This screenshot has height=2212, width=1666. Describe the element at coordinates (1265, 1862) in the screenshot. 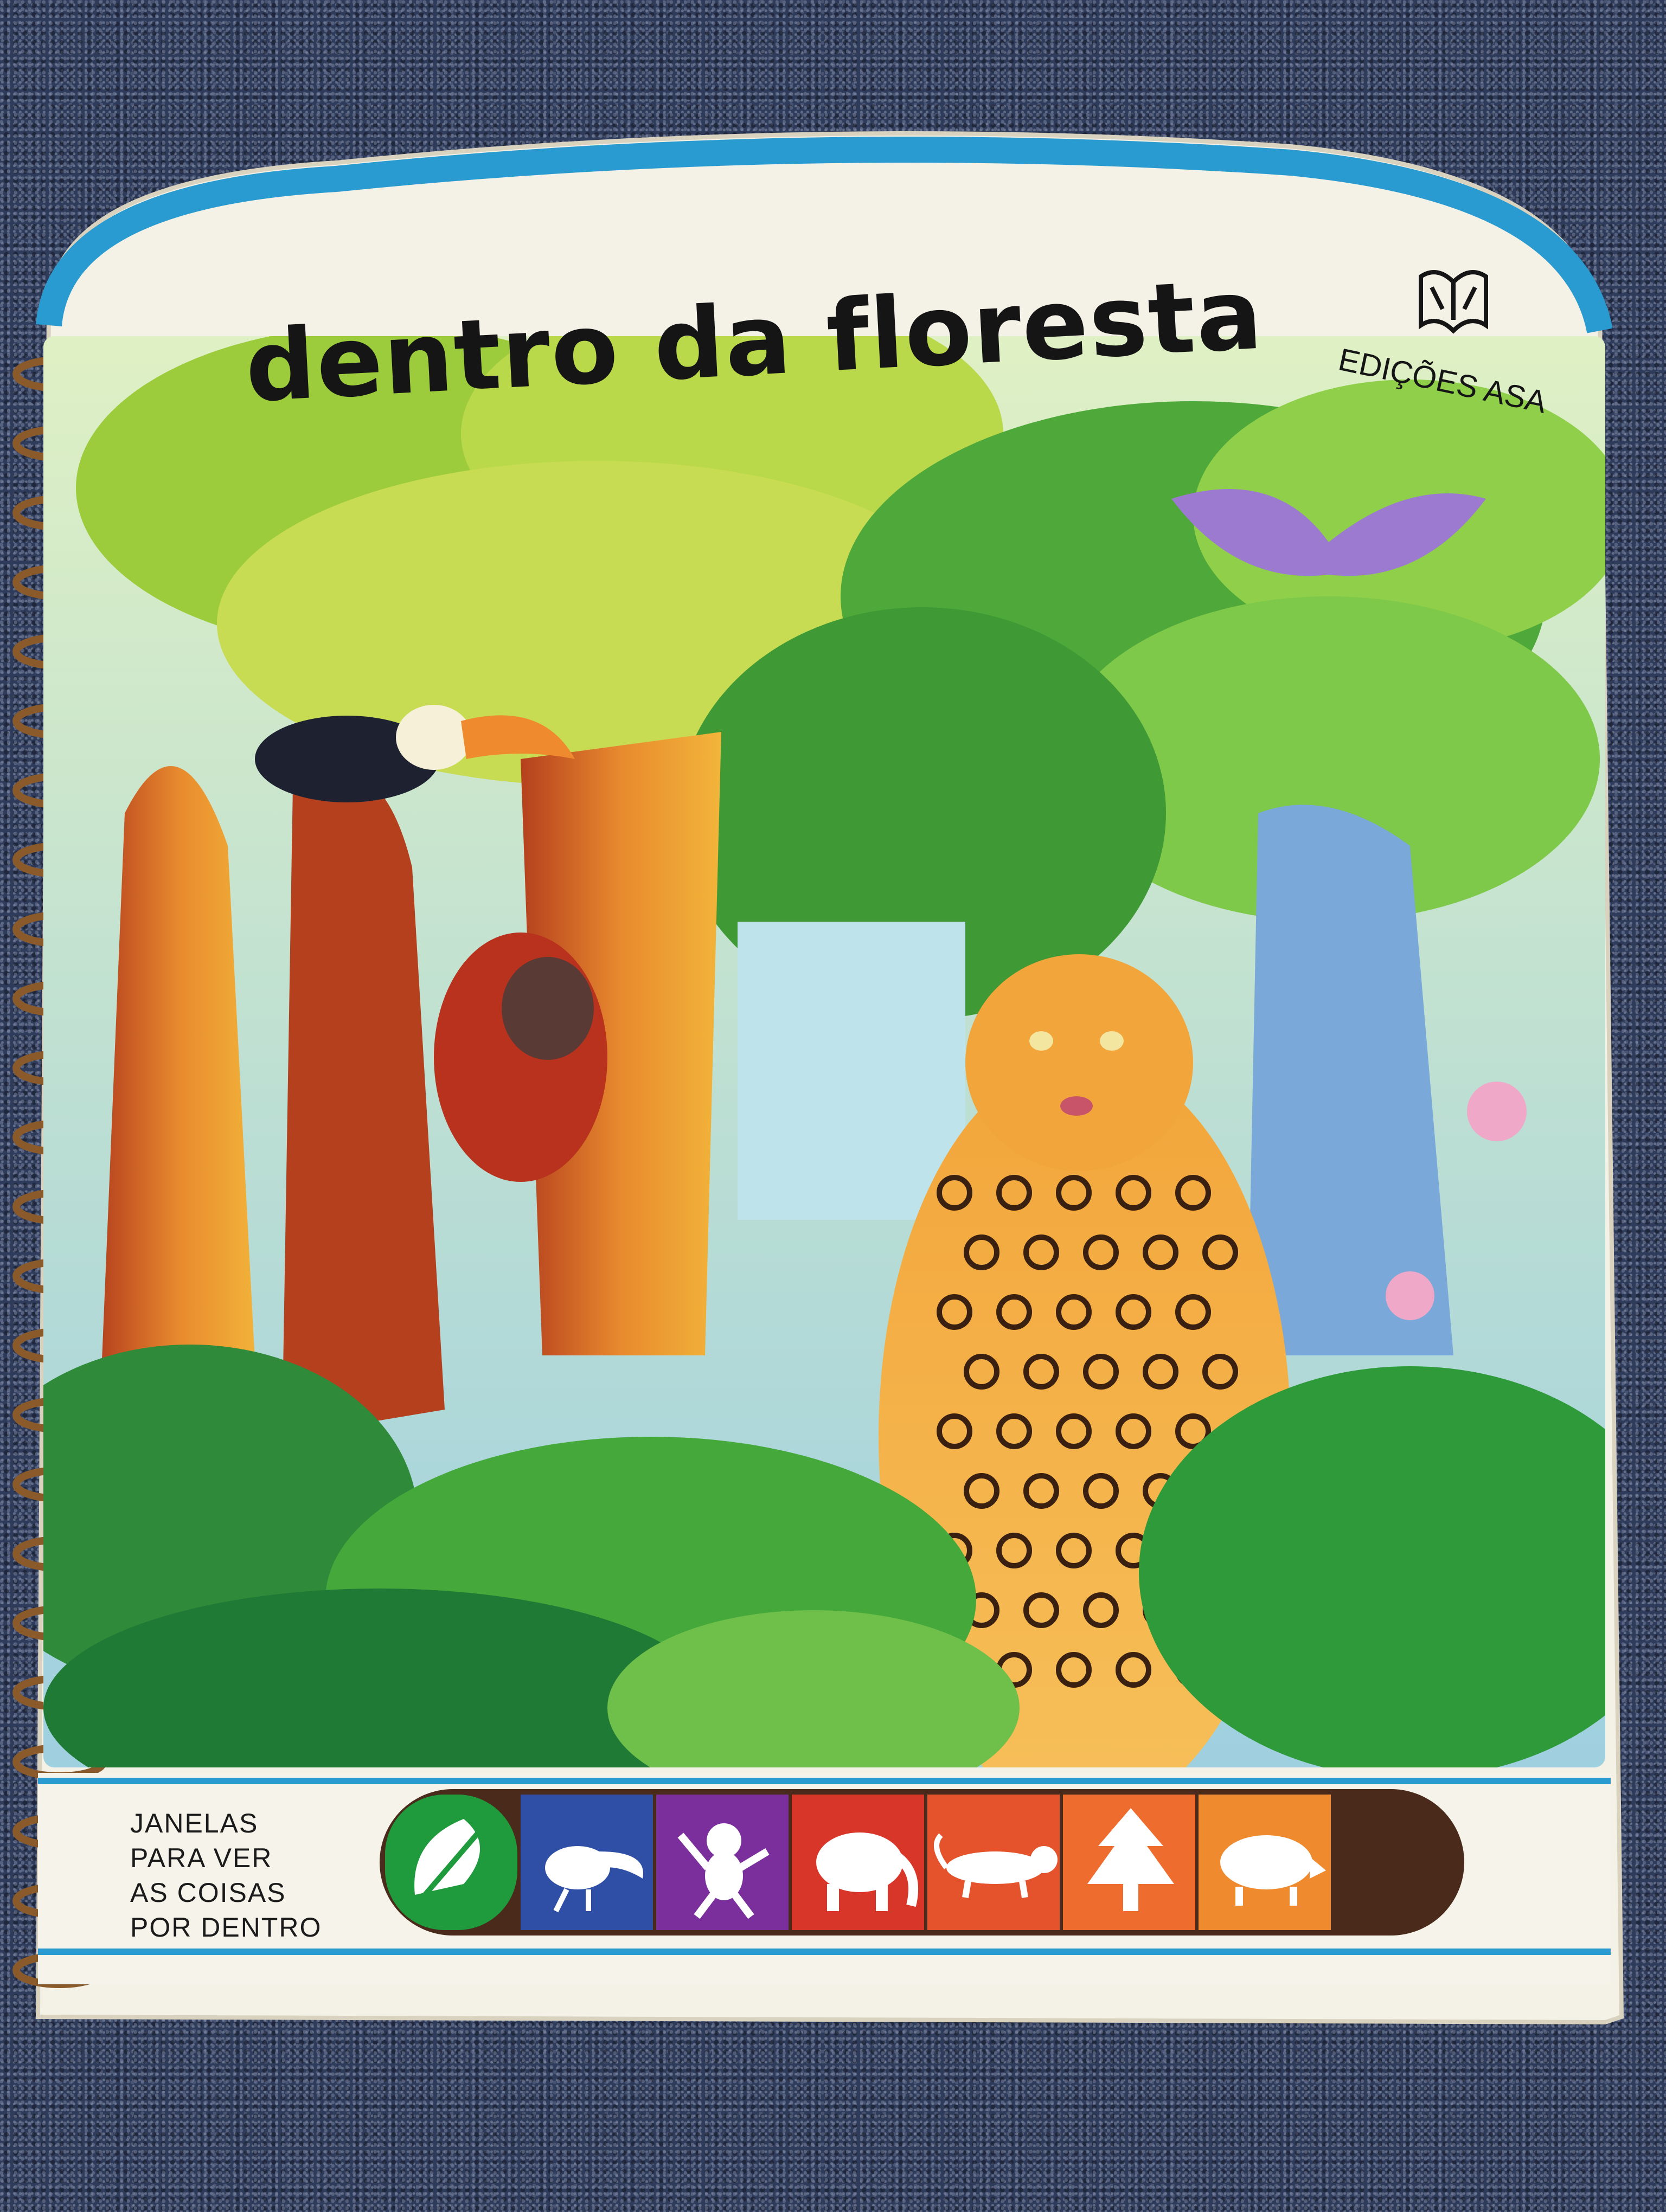

I see `tab-boar` at that location.